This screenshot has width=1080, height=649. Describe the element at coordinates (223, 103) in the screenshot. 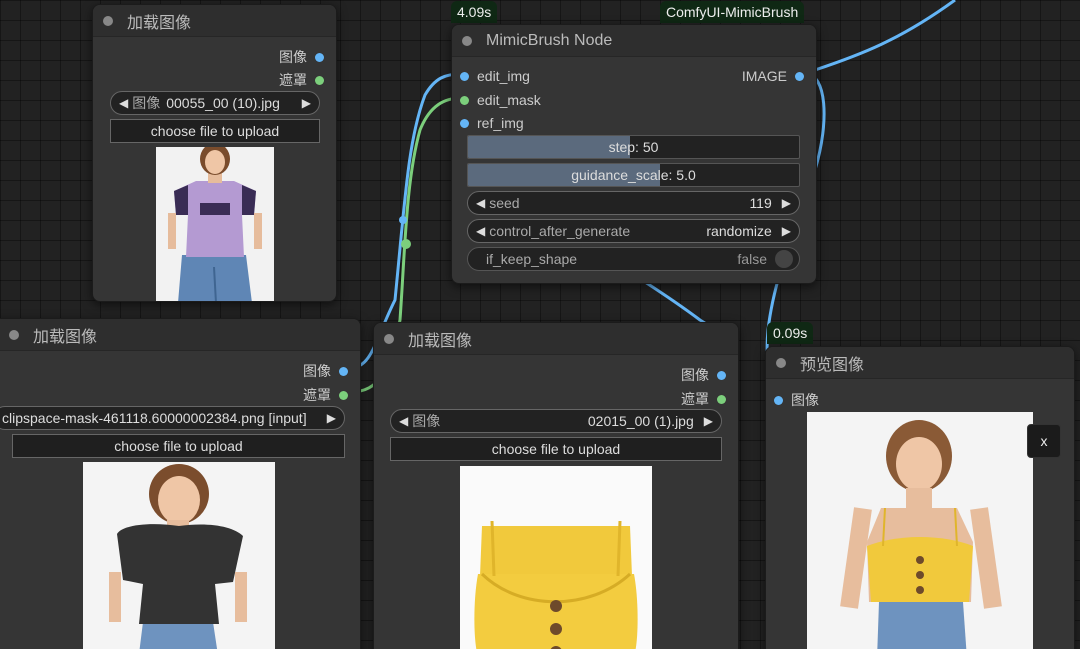

I see `combo-value: 00055_00 (10).jpg` at that location.